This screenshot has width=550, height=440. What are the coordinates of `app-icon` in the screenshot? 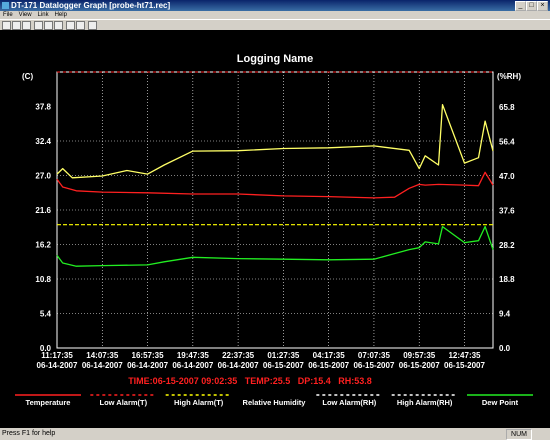 It's located at (5, 5).